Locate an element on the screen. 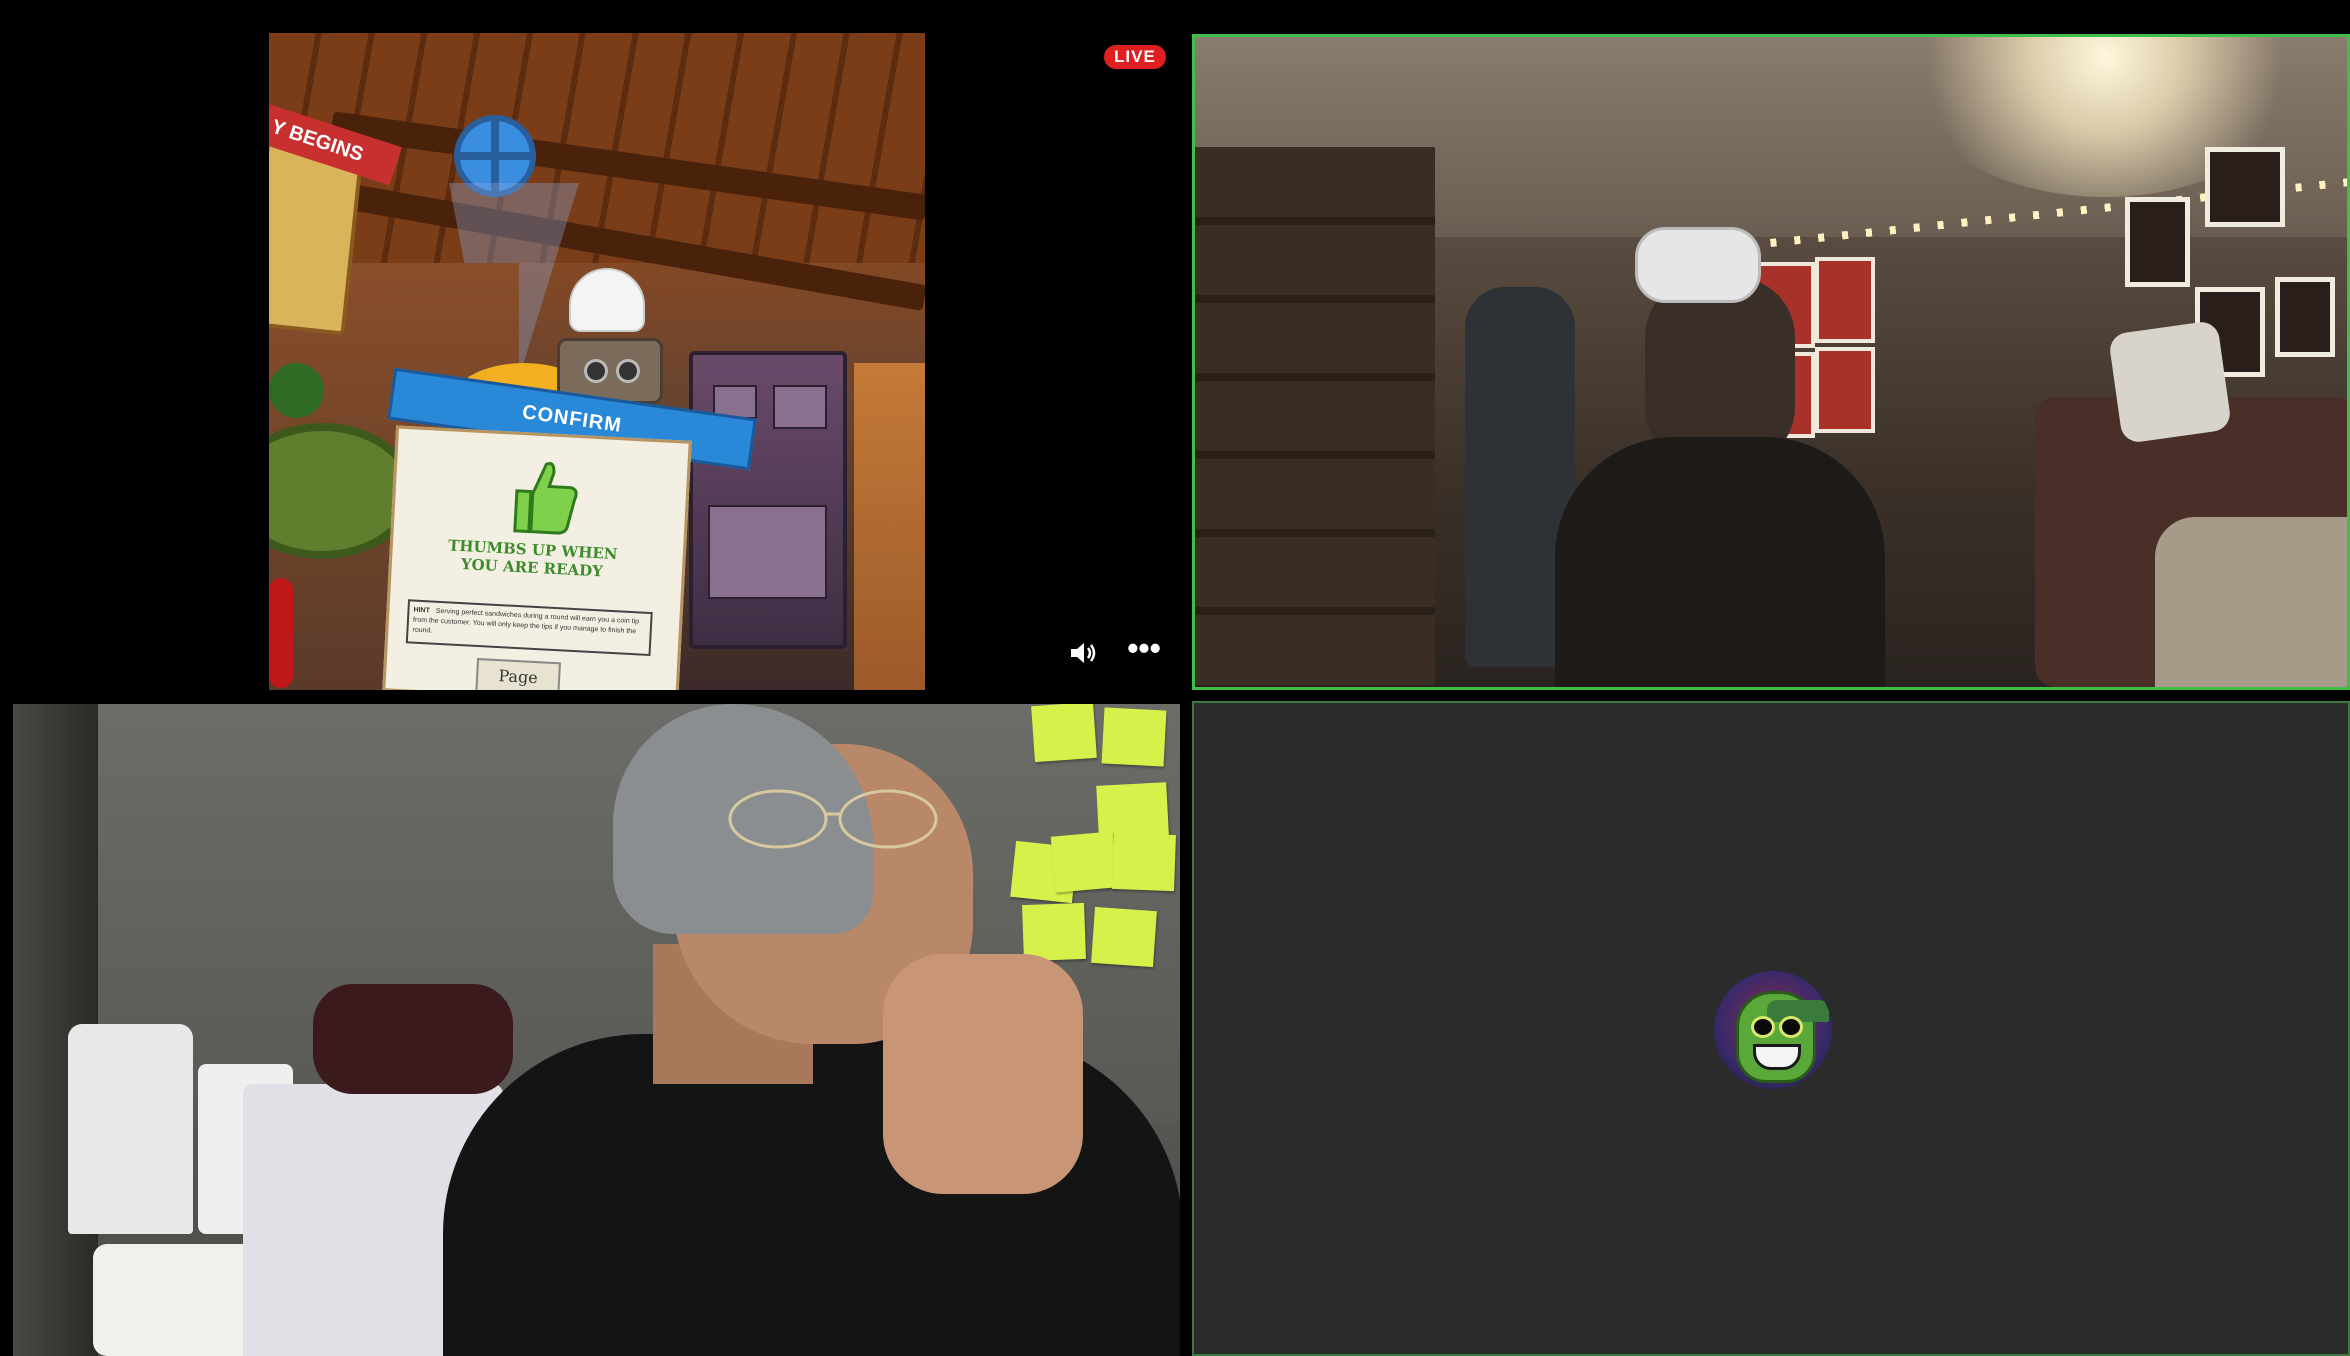 The height and width of the screenshot is (1356, 2350). chef-hat-icon is located at coordinates (607, 300).